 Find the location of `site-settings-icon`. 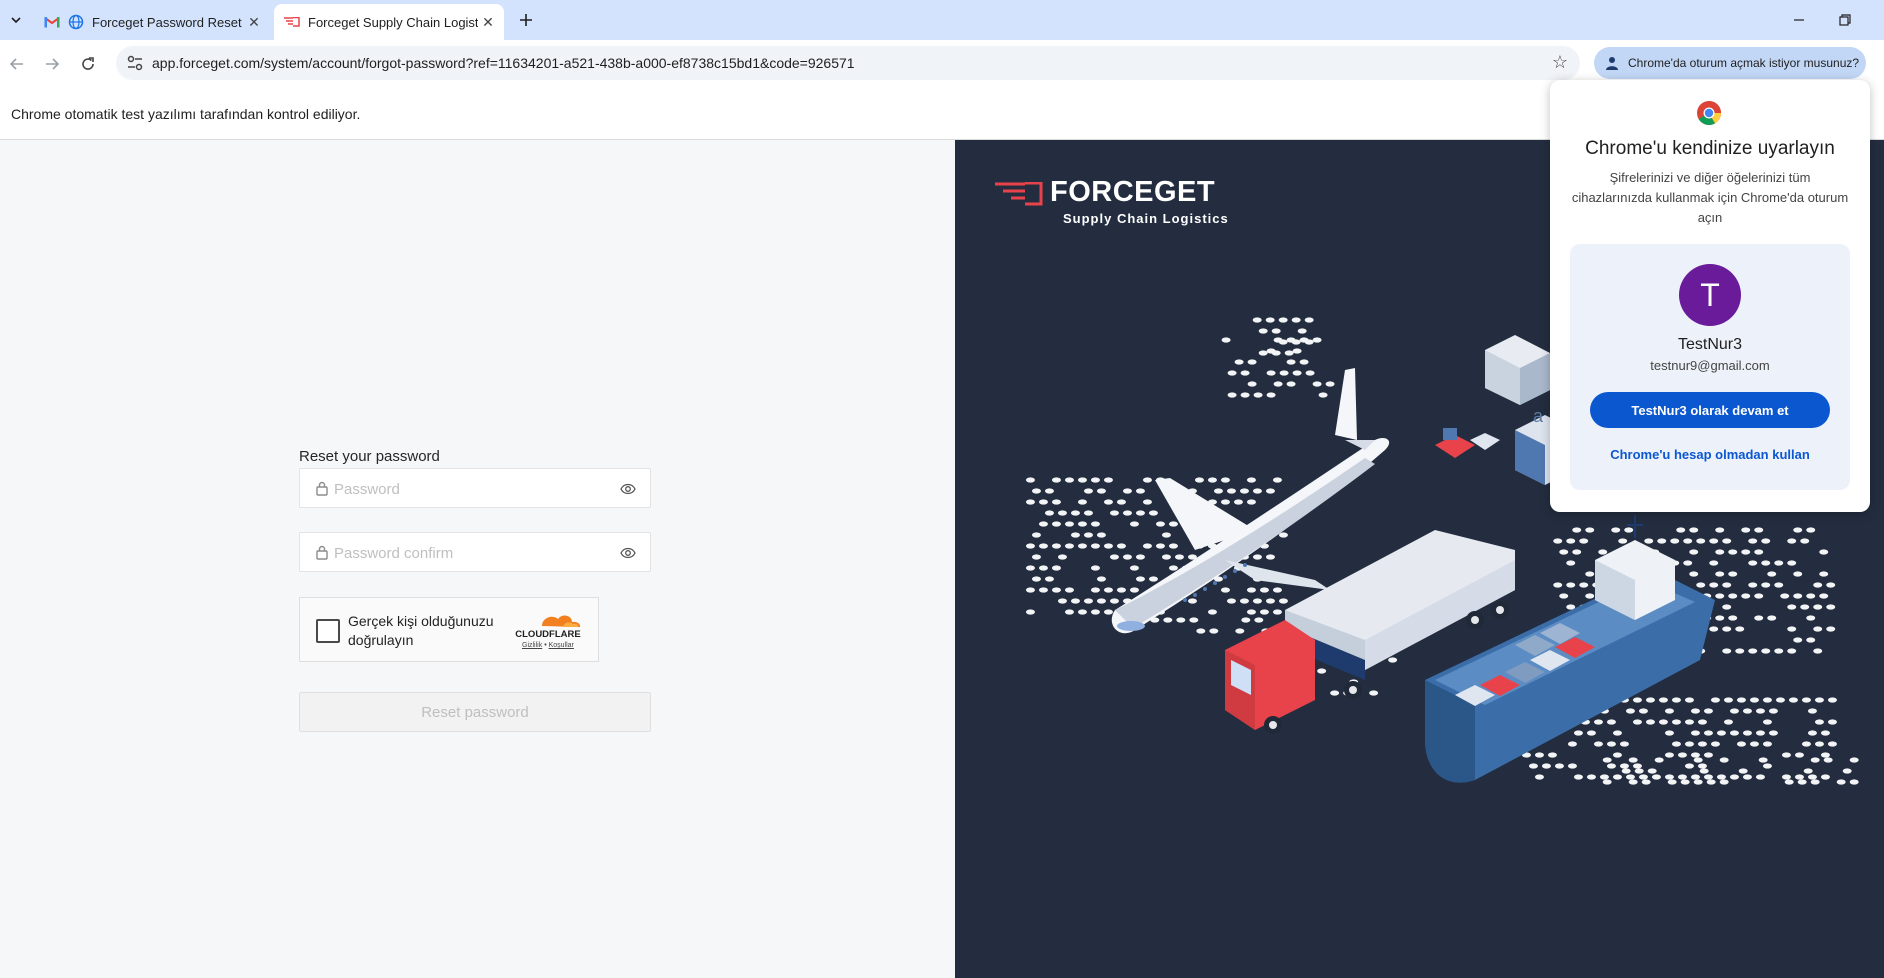

site-settings-icon is located at coordinates (135, 63).